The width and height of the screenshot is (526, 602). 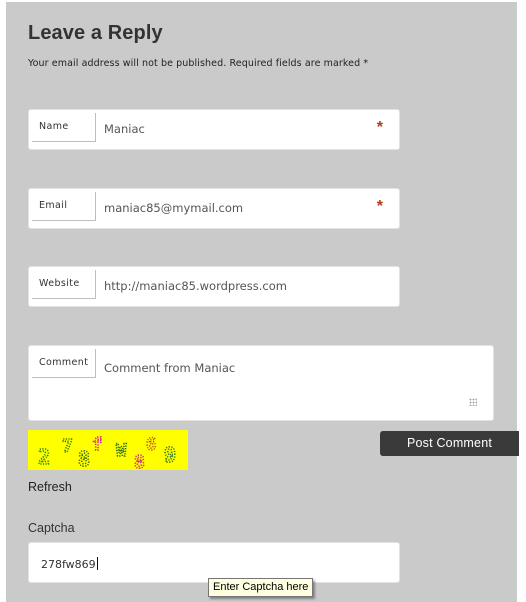 What do you see at coordinates (64, 284) in the screenshot?
I see `website-label: Website` at bounding box center [64, 284].